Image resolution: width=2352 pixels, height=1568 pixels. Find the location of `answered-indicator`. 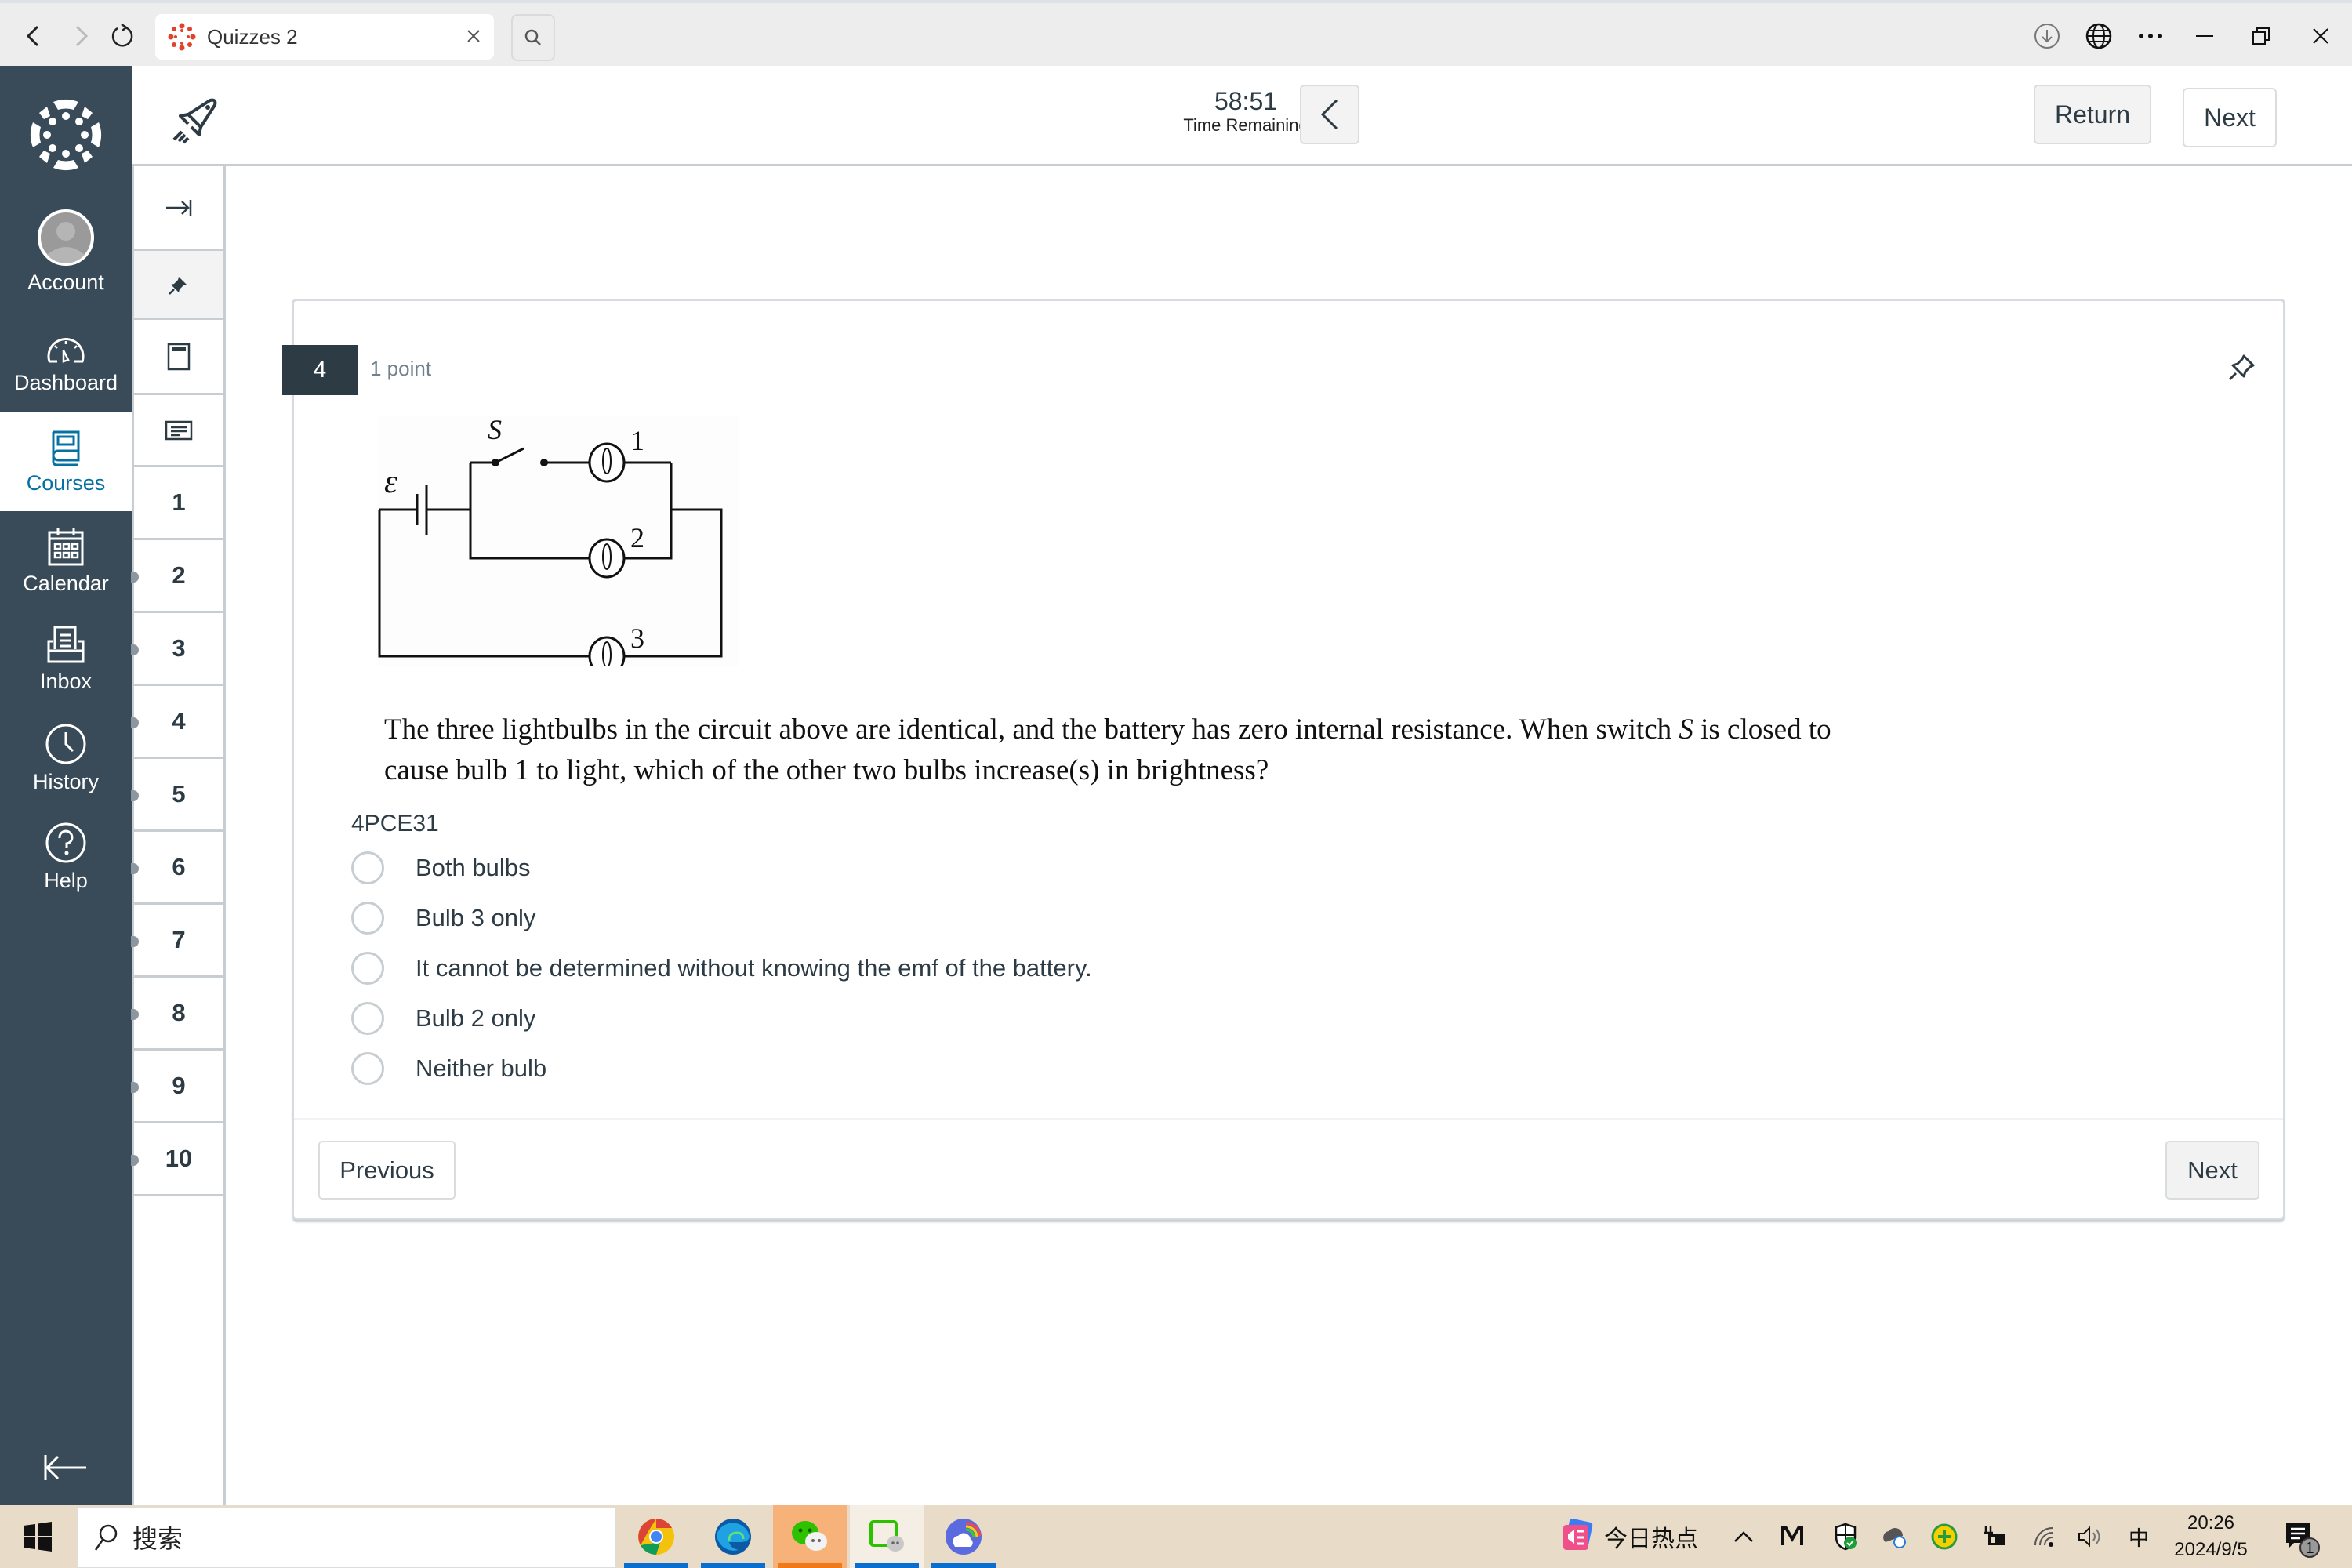

answered-indicator is located at coordinates (135, 577).